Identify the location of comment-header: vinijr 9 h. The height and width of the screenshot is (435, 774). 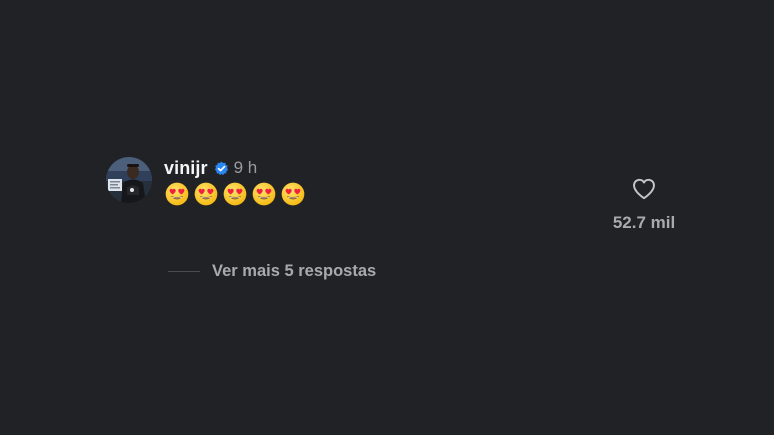
(210, 168).